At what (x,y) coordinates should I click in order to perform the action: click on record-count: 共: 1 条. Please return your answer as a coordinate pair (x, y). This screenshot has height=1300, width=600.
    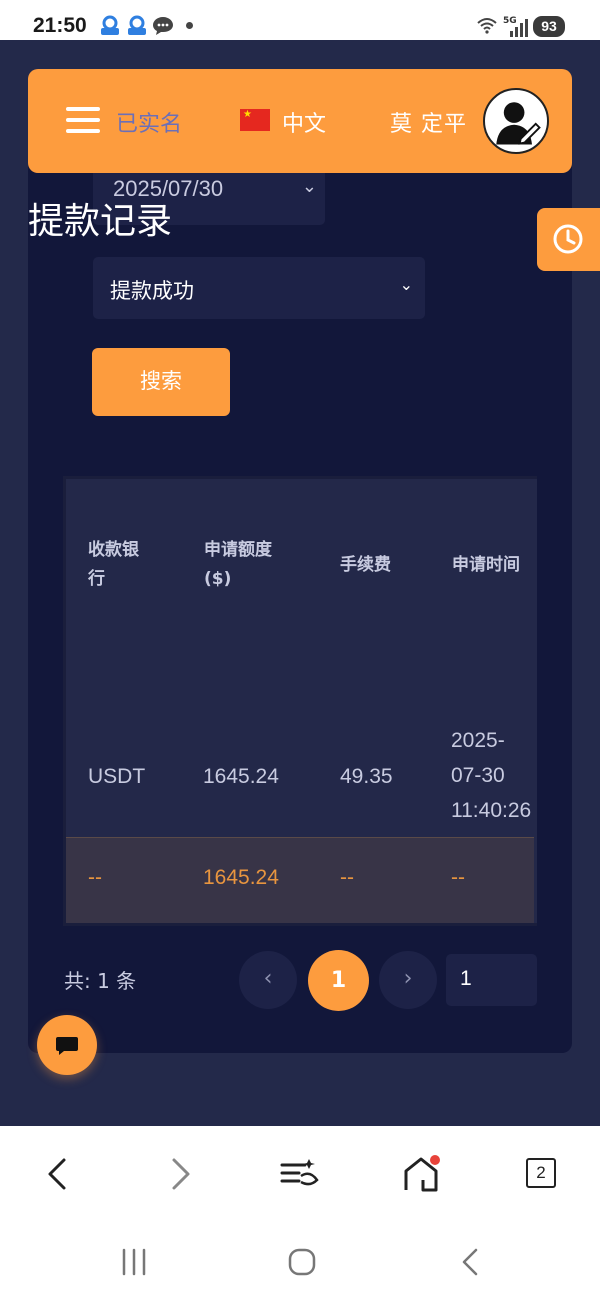
    Looking at the image, I should click on (100, 981).